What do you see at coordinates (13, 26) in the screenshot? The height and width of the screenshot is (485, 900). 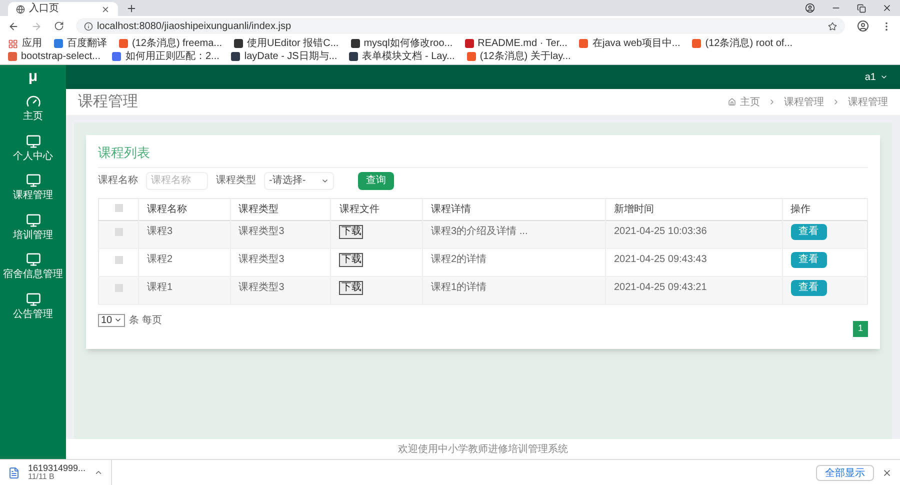 I see `back-icon` at bounding box center [13, 26].